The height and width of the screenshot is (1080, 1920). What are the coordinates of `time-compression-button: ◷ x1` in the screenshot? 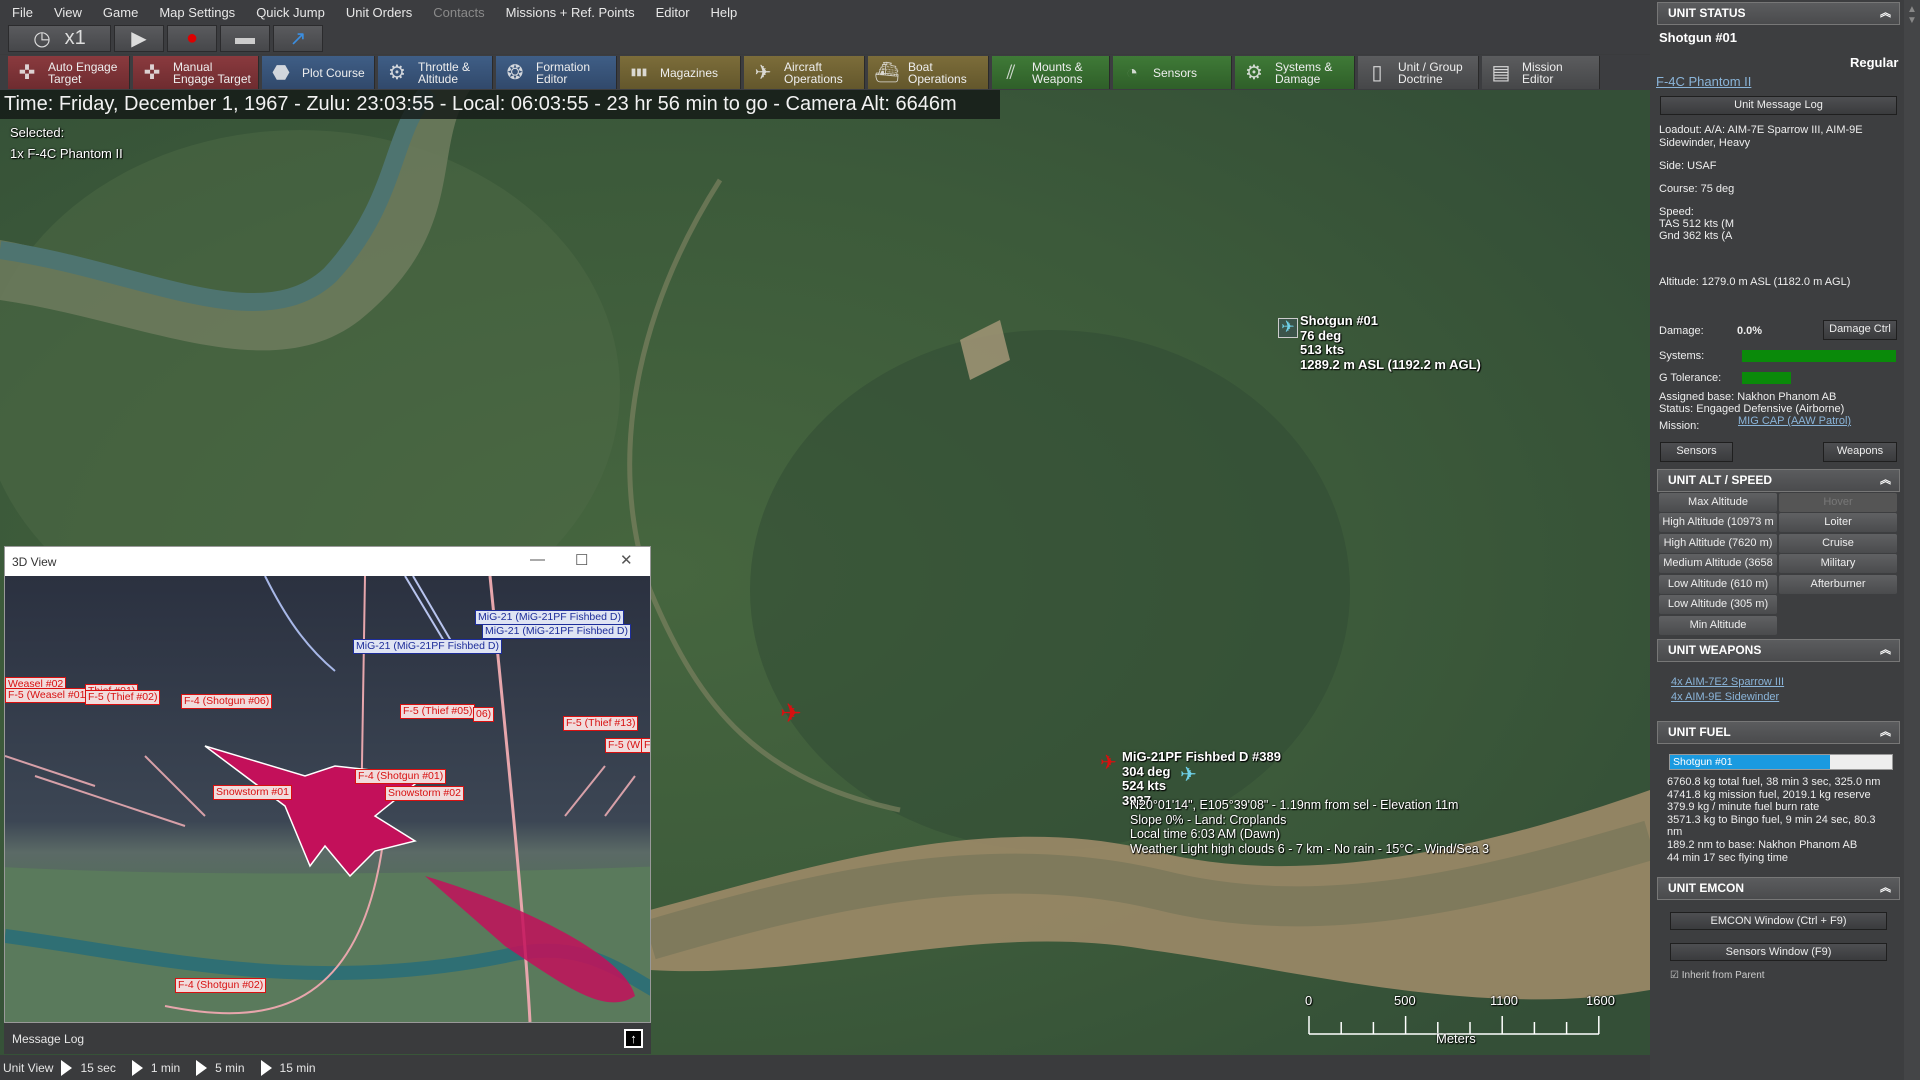 It's located at (59, 38).